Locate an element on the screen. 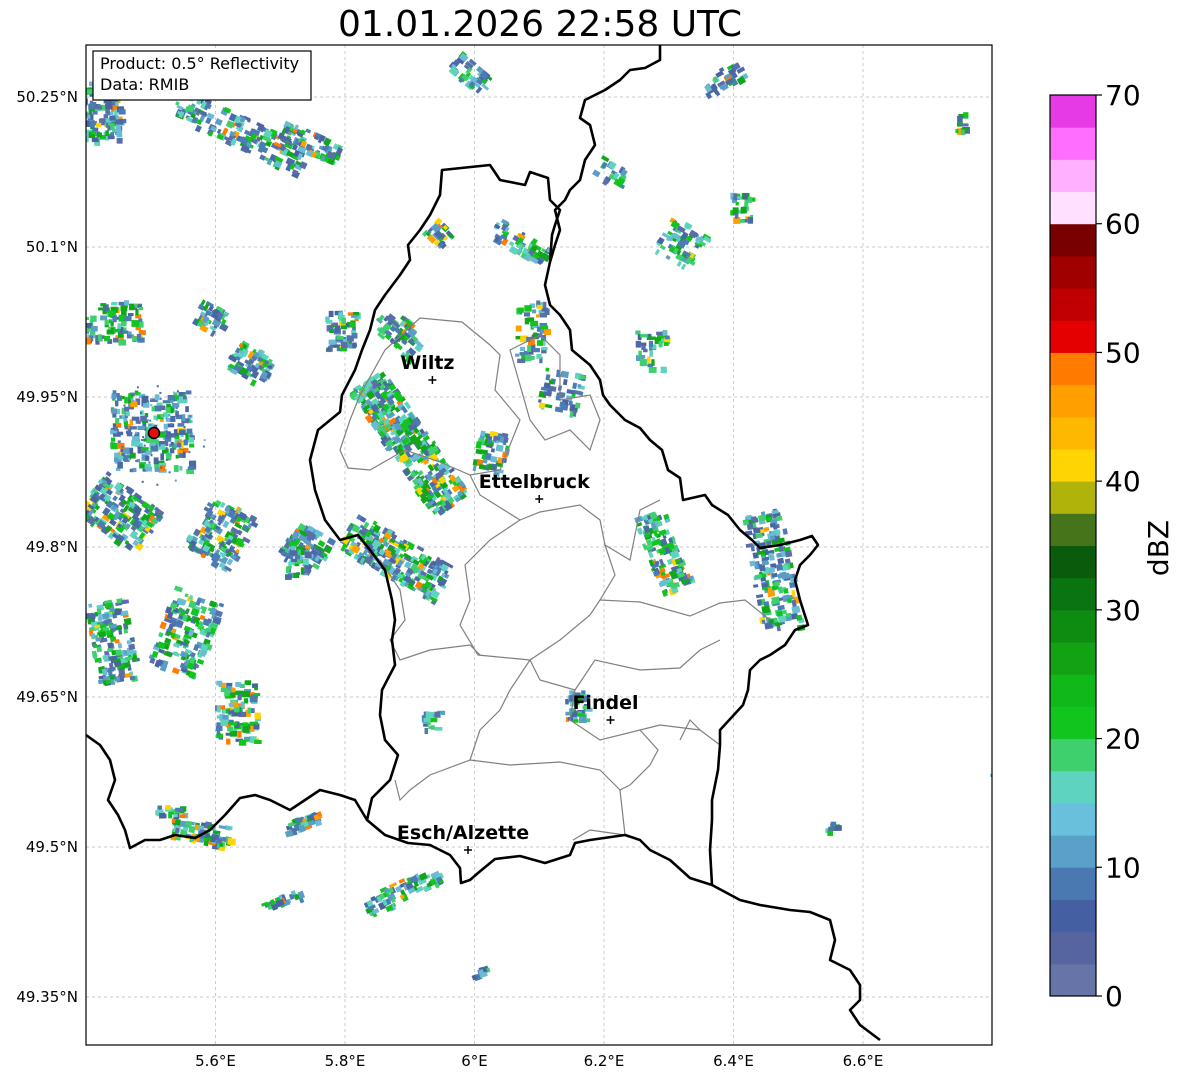 The height and width of the screenshot is (1081, 1184). city-label: Wiltz is located at coordinates (427, 363).